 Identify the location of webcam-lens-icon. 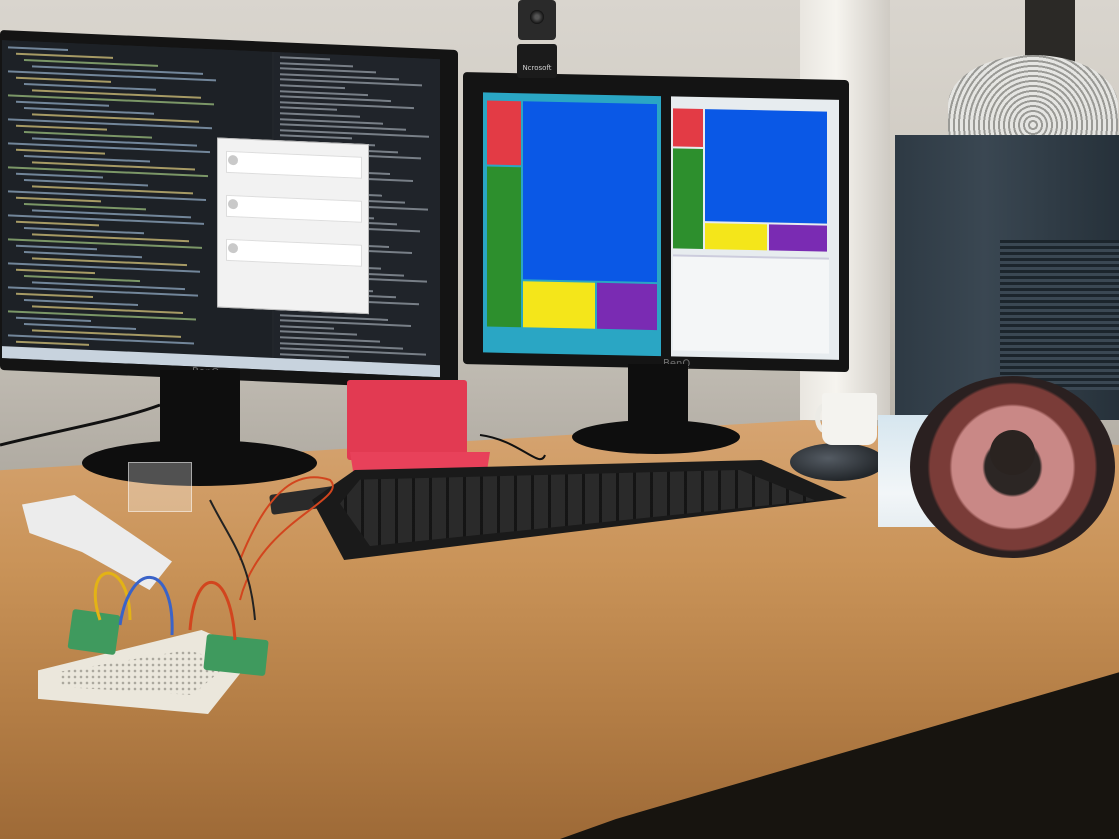
(537, 17).